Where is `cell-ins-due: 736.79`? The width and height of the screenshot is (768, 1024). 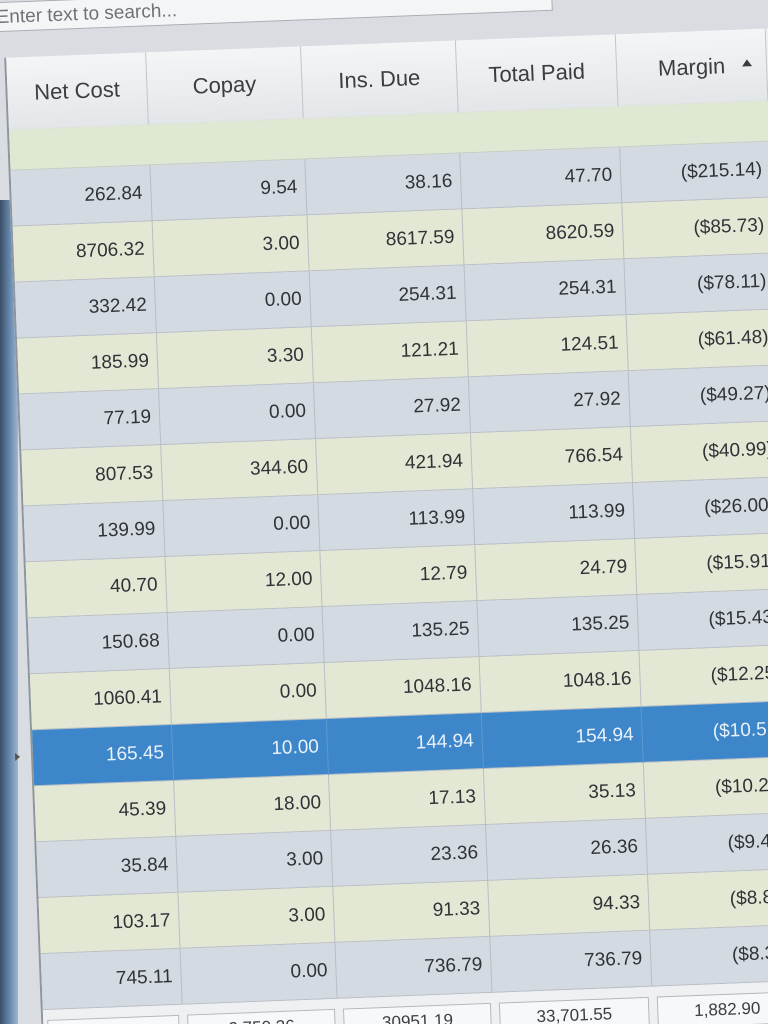
cell-ins-due: 736.79 is located at coordinates (414, 967).